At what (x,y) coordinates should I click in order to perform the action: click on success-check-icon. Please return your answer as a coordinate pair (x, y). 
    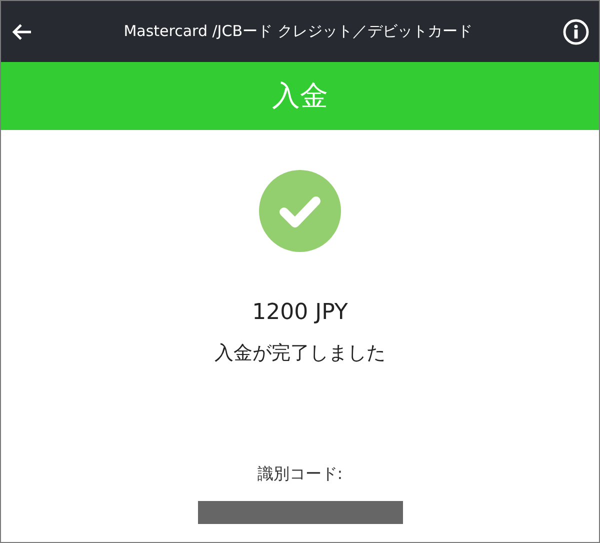
    Looking at the image, I should click on (300, 211).